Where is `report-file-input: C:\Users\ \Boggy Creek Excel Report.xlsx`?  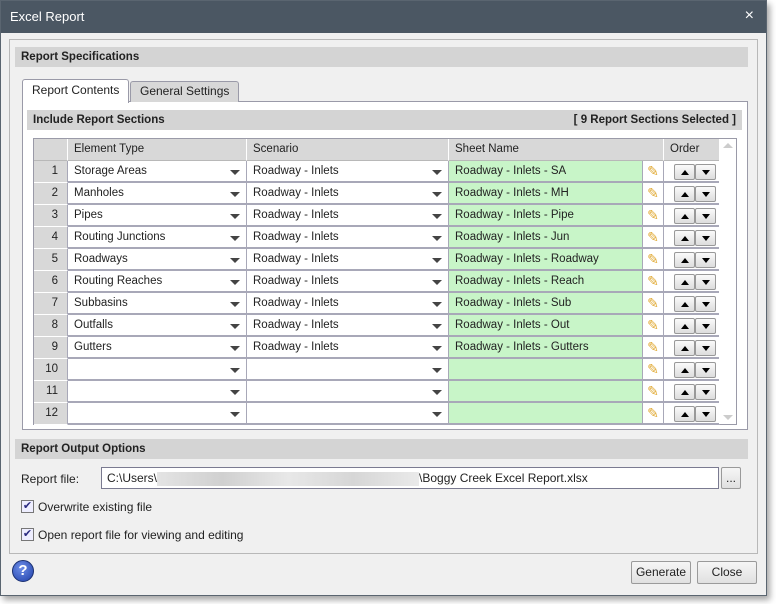 report-file-input: C:\Users\ \Boggy Creek Excel Report.xlsx is located at coordinates (410, 478).